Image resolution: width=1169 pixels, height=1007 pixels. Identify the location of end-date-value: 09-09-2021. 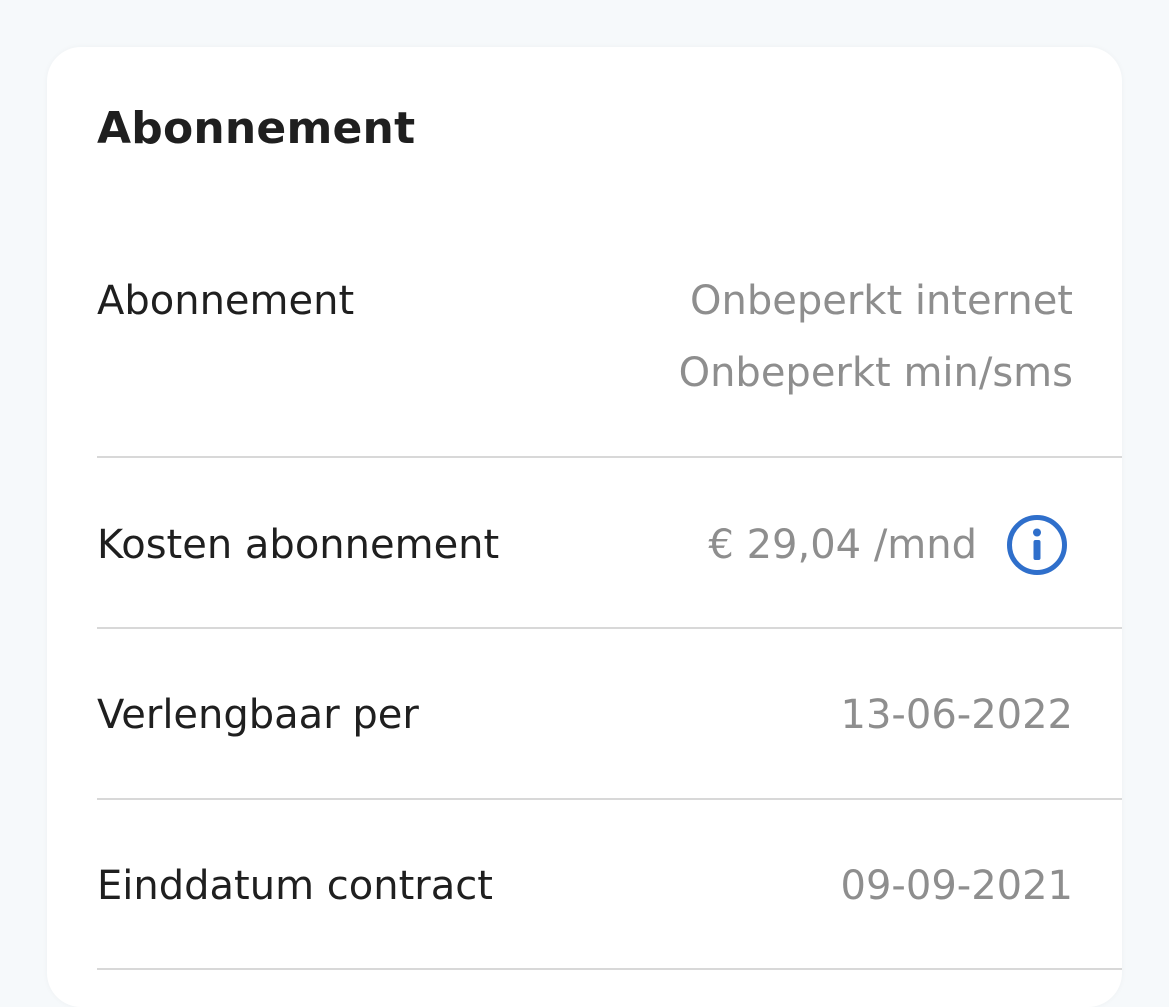
(956, 886).